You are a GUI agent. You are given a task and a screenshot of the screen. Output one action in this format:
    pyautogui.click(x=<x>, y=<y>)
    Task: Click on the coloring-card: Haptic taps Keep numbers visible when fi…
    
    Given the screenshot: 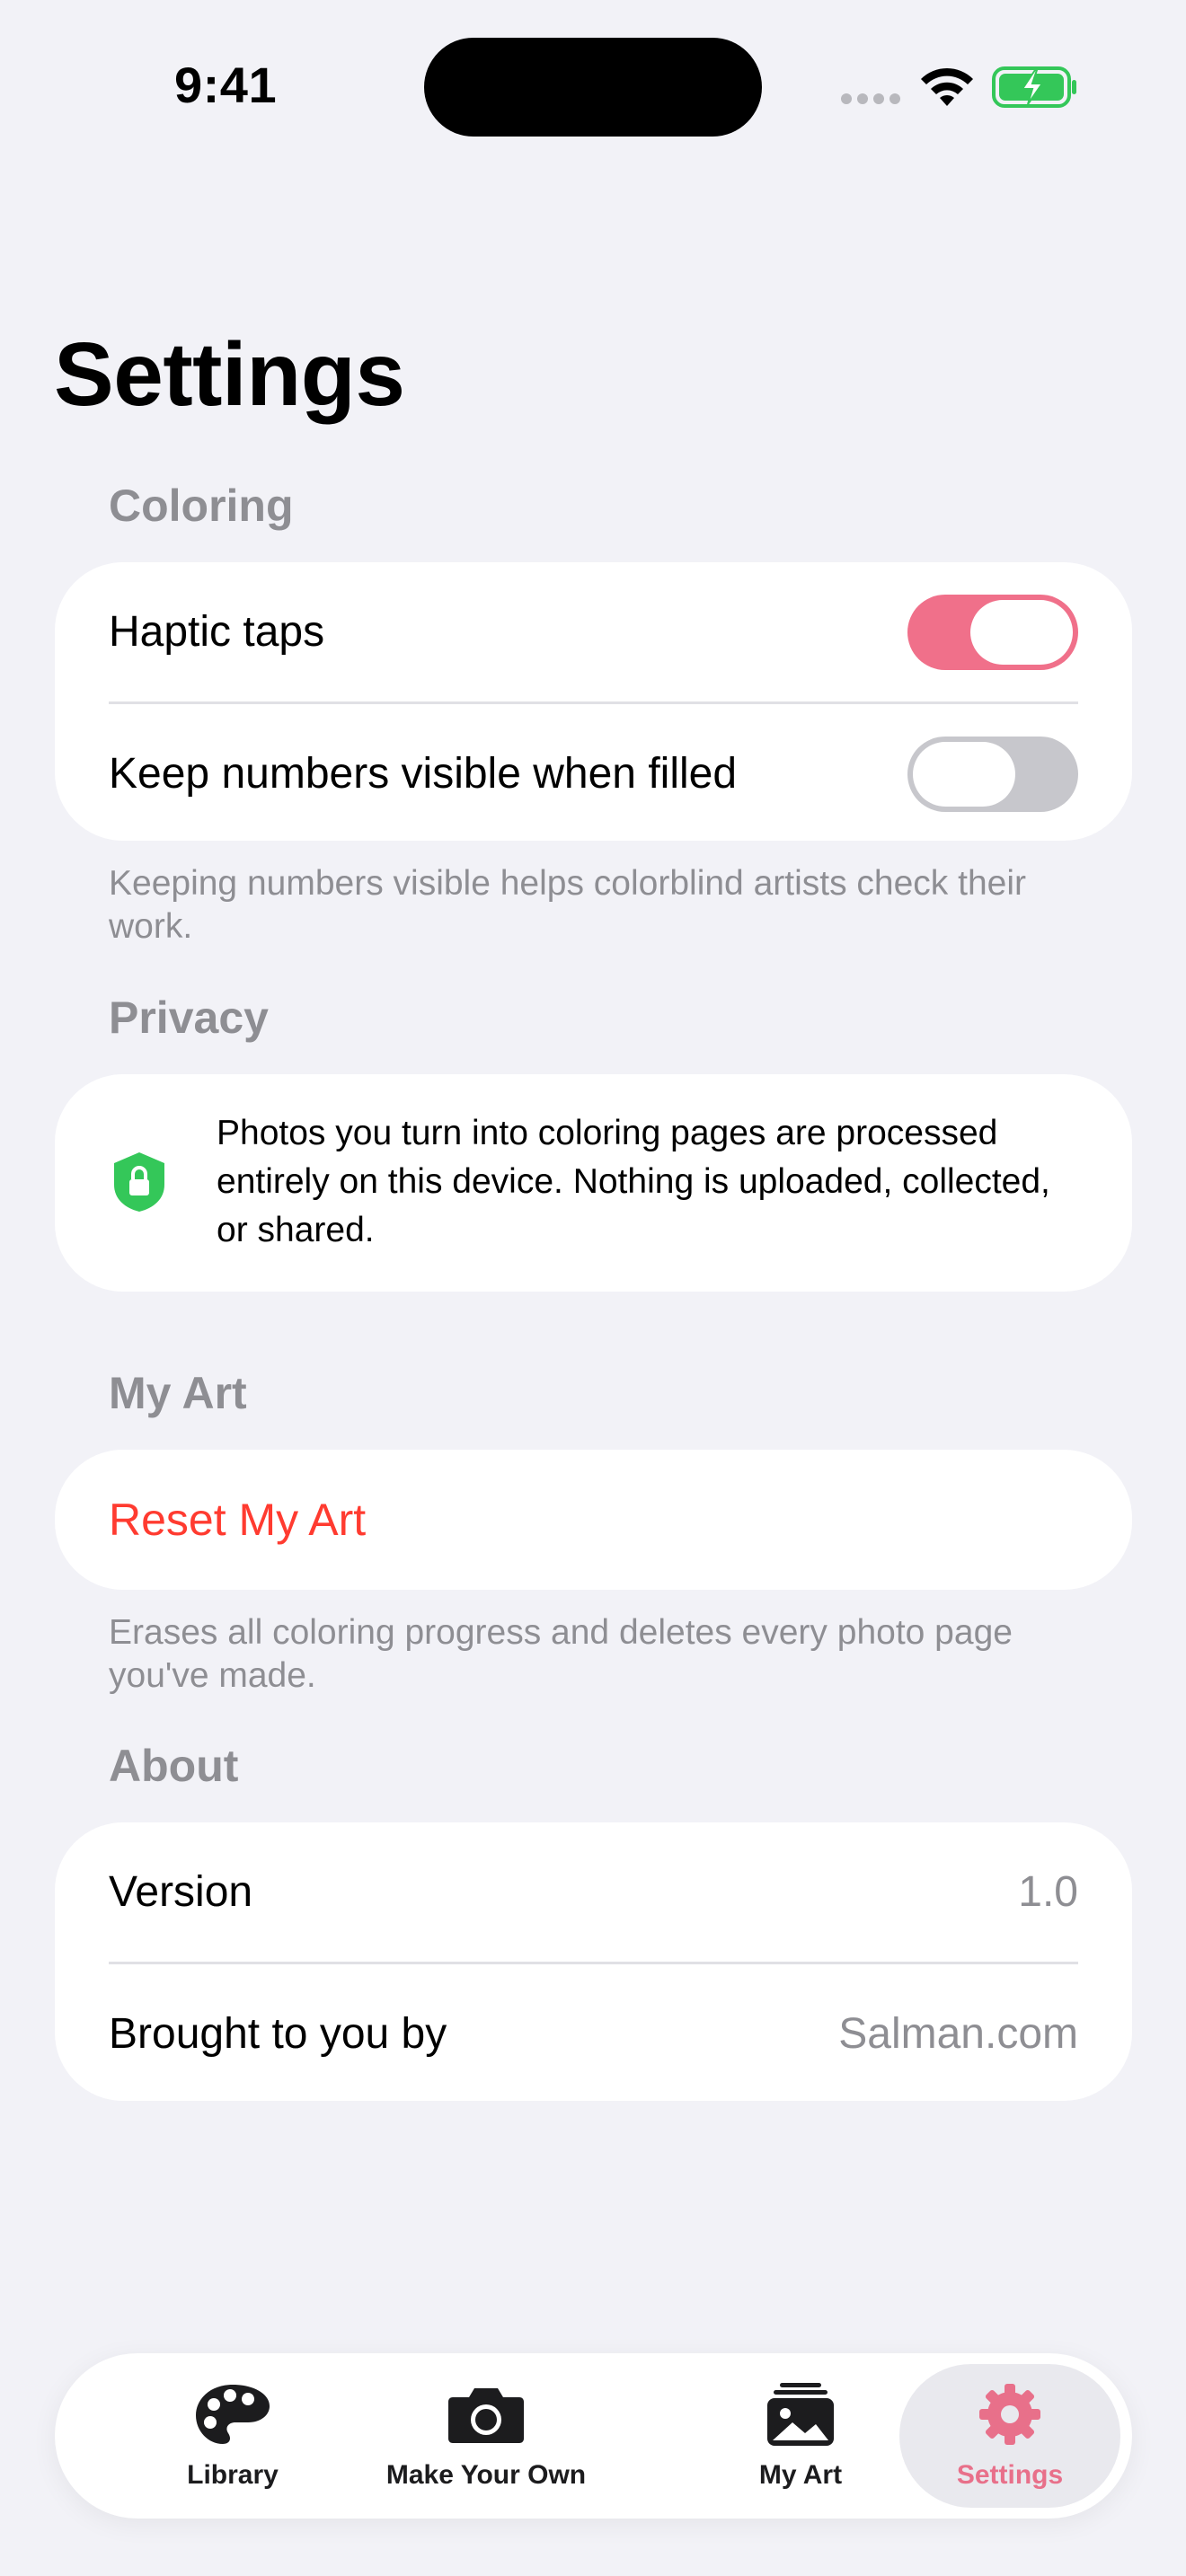 What is the action you would take?
    pyautogui.click(x=593, y=701)
    